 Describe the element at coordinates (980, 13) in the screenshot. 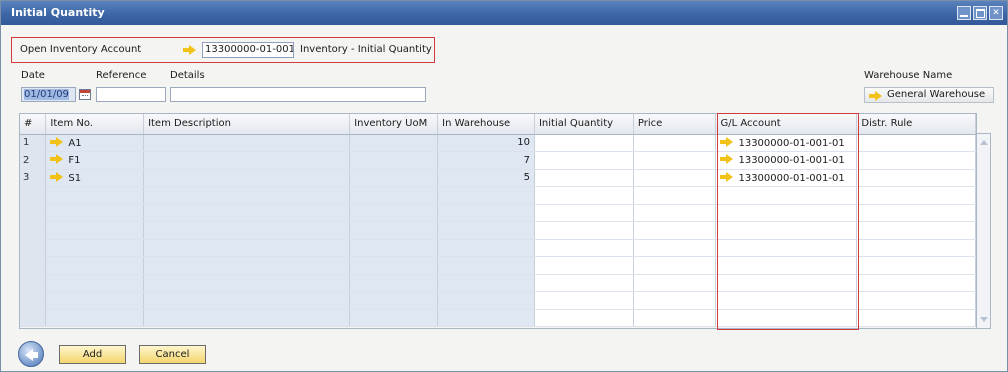

I see `maximize-icon` at that location.